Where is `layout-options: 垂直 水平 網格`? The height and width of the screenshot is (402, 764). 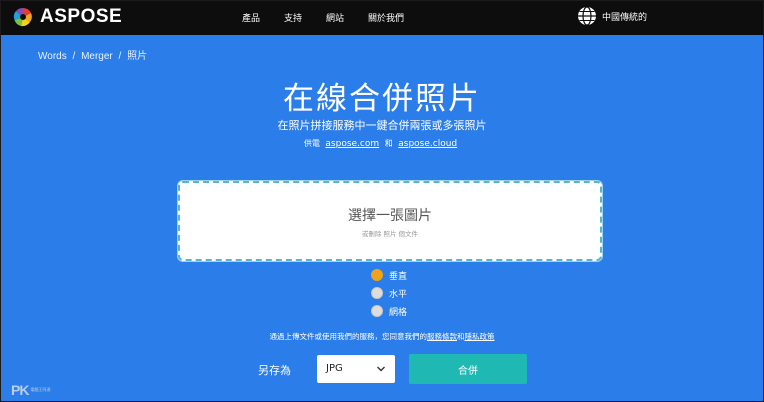 layout-options: 垂直 水平 網格 is located at coordinates (389, 293).